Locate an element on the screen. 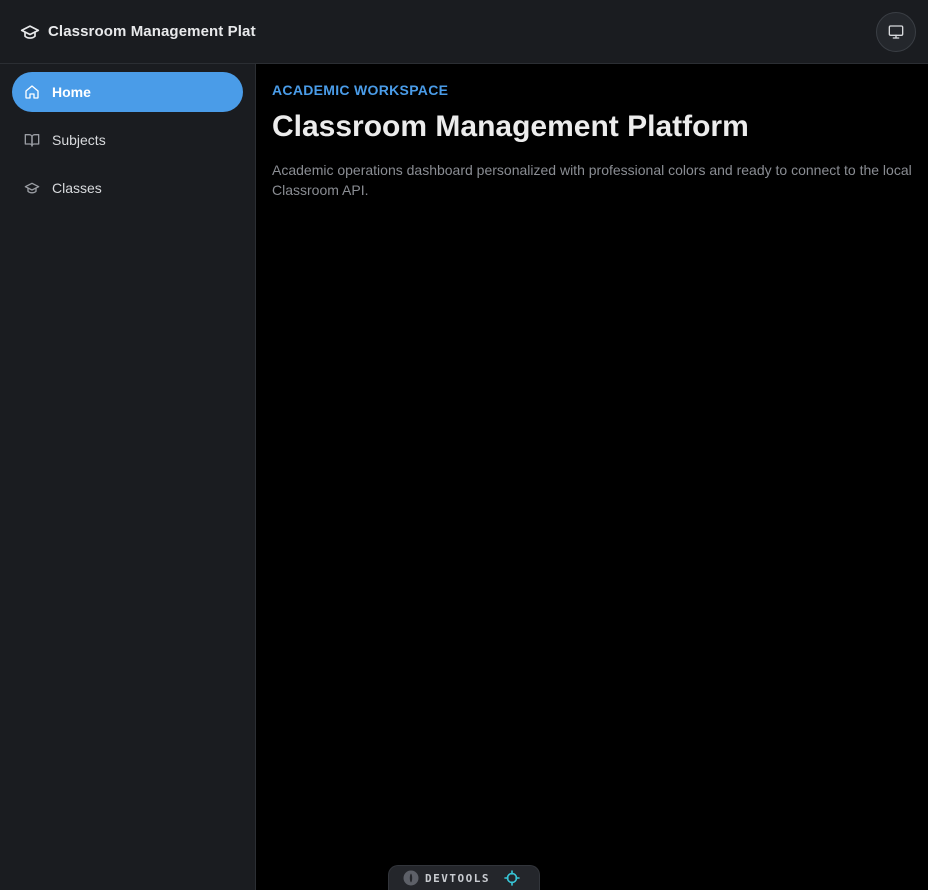 This screenshot has height=890, width=928. display-mode-button is located at coordinates (896, 32).